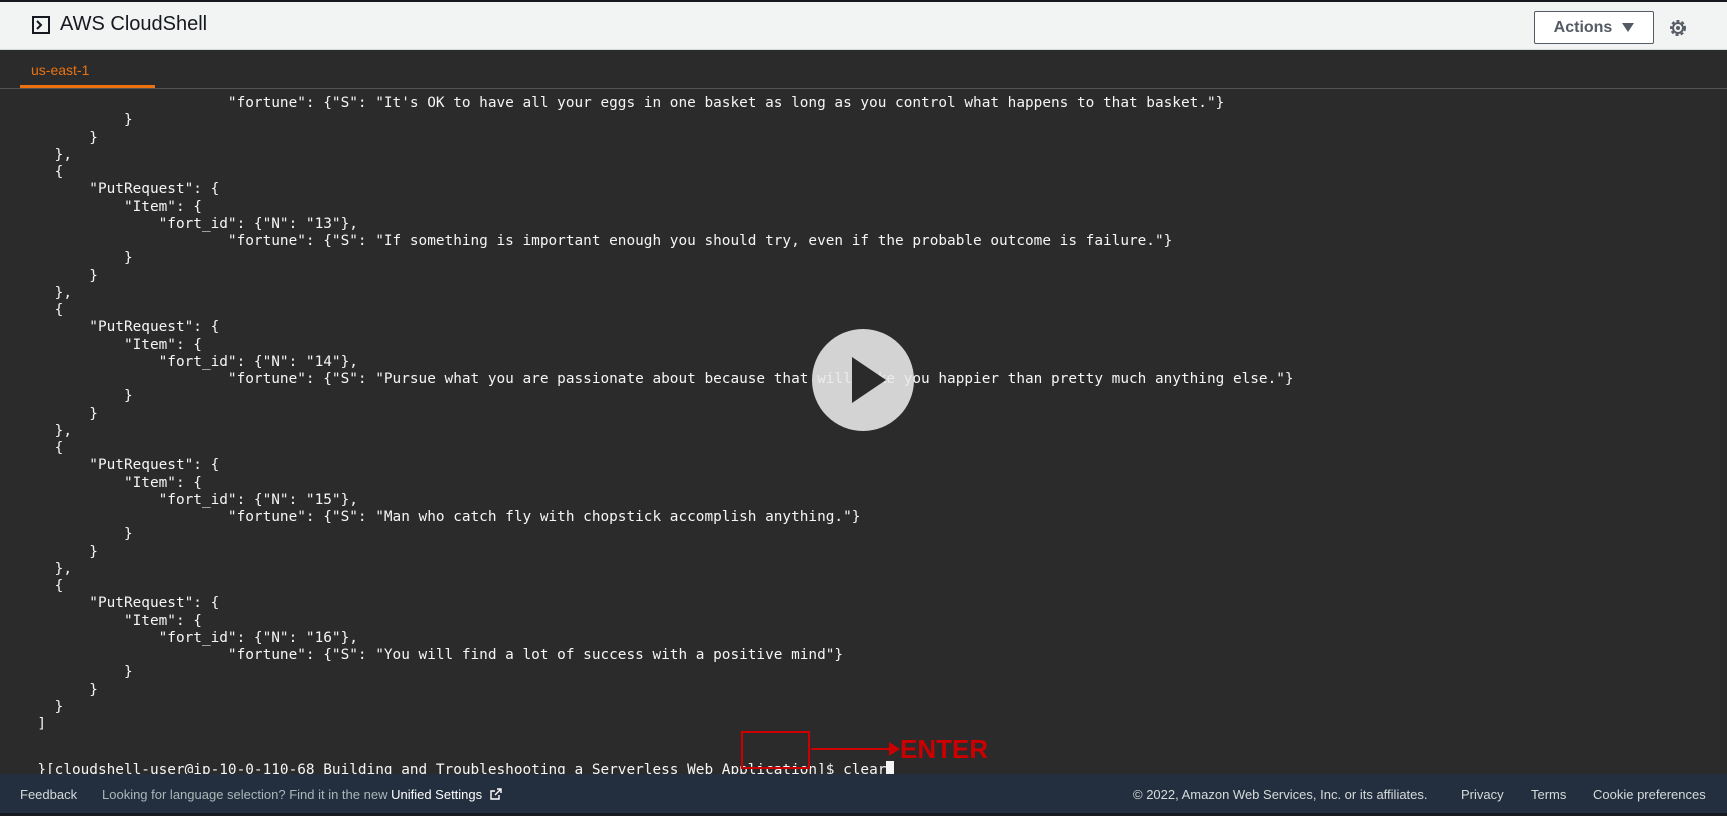 The image size is (1727, 816). I want to click on app-title-text: AWS CloudShell, so click(134, 24).